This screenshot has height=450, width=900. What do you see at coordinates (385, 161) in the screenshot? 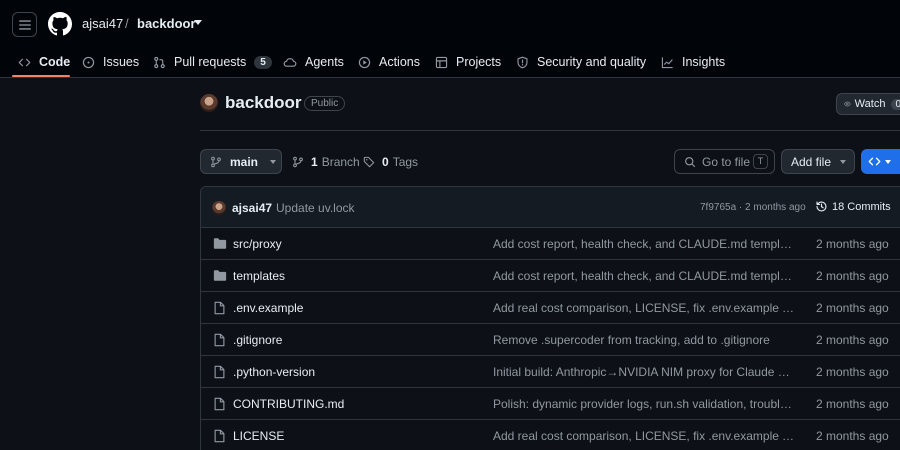
I see `tag-count: 0` at bounding box center [385, 161].